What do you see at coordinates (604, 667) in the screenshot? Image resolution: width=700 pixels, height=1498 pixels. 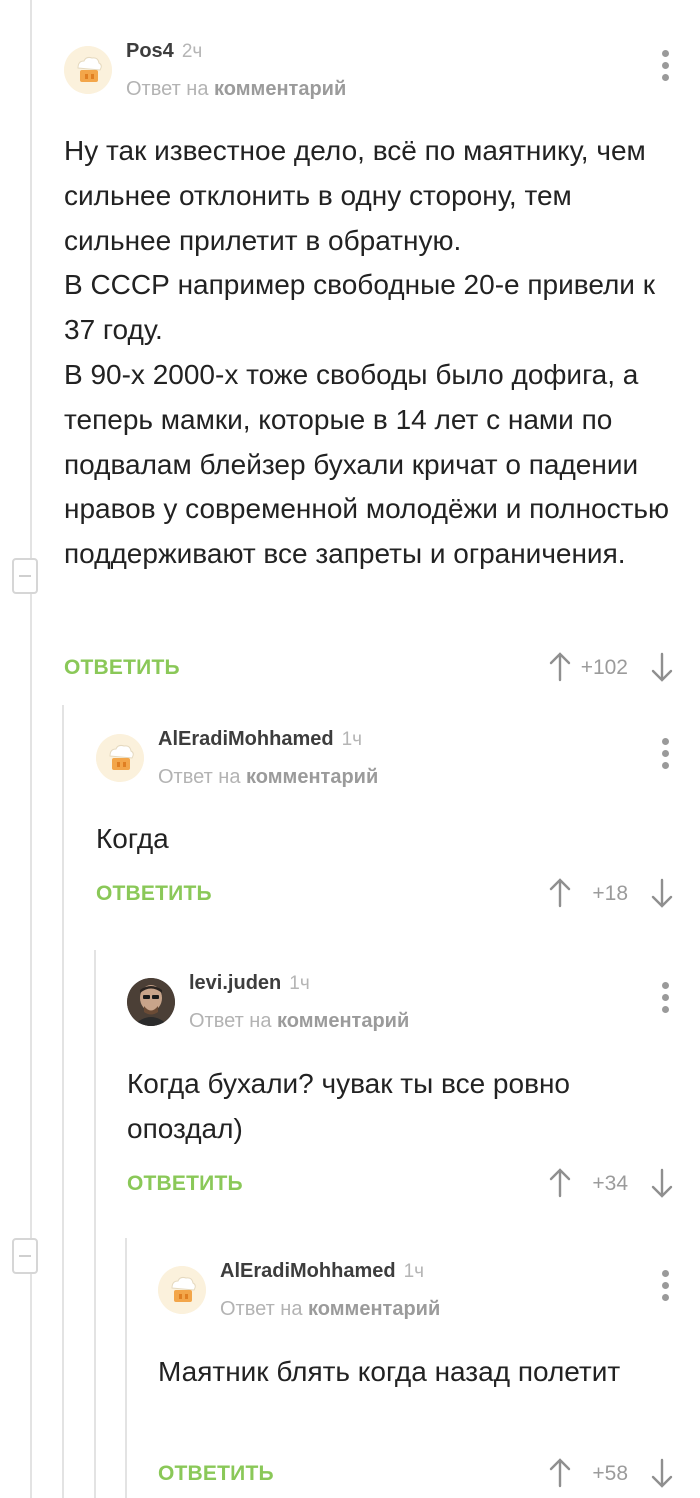 I see `comment-rating: +102` at bounding box center [604, 667].